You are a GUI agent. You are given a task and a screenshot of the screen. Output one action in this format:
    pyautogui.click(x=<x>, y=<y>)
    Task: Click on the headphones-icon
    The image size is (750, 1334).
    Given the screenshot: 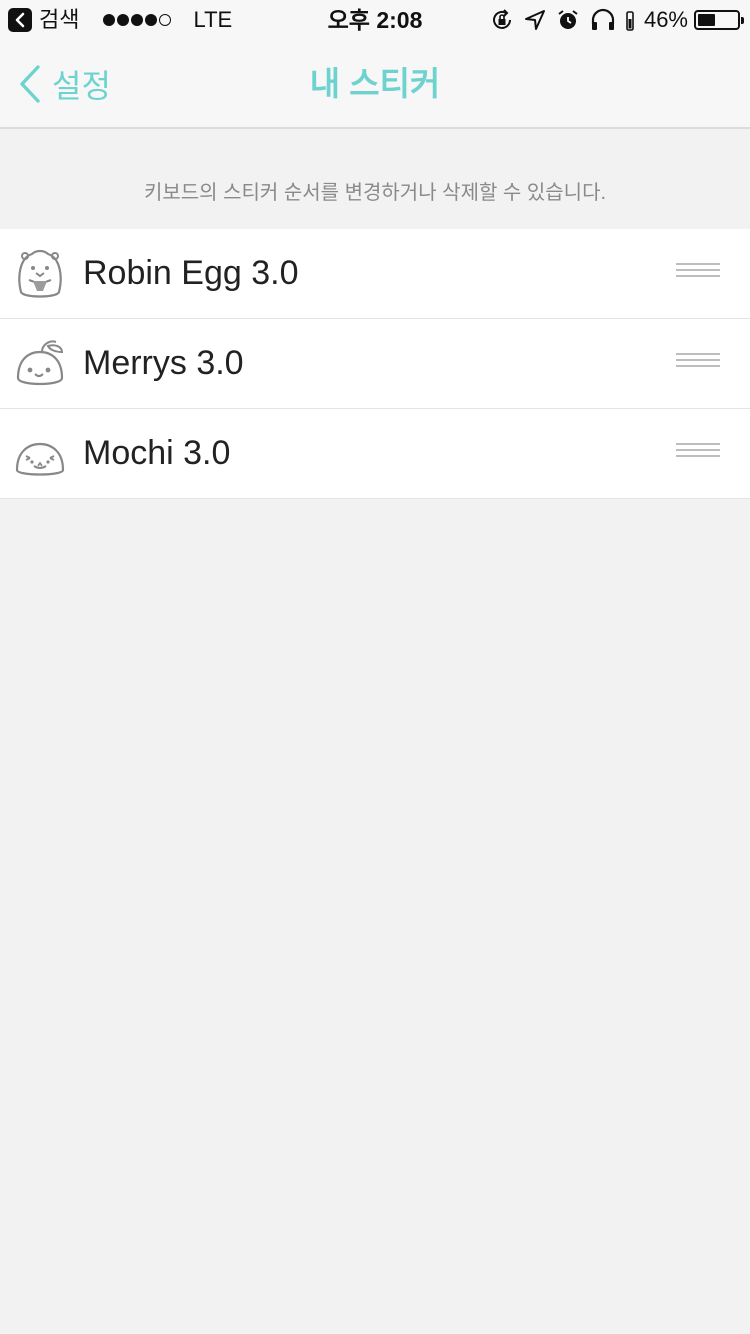 What is the action you would take?
    pyautogui.click(x=603, y=19)
    